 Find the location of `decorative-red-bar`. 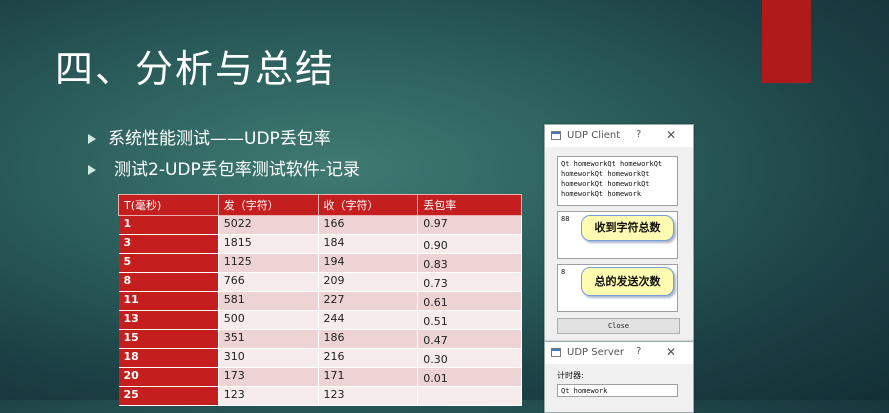

decorative-red-bar is located at coordinates (786, 41).